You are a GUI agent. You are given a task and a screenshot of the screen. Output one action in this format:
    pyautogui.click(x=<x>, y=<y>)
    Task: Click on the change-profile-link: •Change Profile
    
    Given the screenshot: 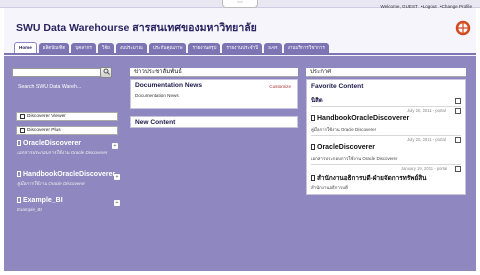 What is the action you would take?
    pyautogui.click(x=456, y=6)
    